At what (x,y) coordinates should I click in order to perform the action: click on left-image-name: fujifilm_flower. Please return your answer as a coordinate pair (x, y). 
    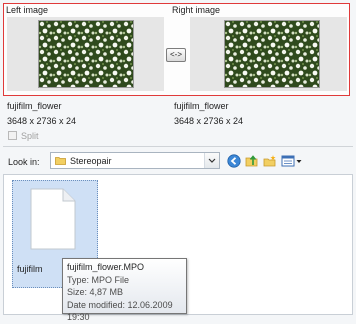
    Looking at the image, I should click on (34, 106).